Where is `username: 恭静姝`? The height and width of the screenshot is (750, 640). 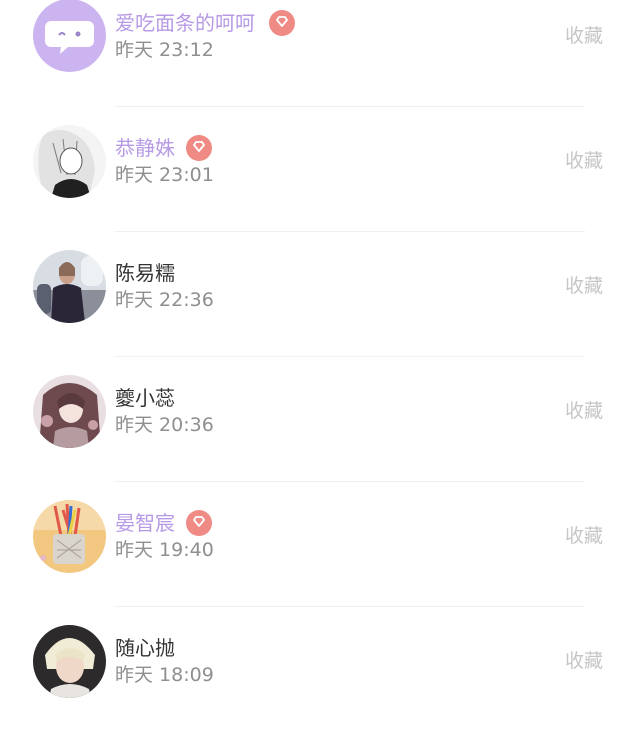
username: 恭静姝 is located at coordinates (145, 148).